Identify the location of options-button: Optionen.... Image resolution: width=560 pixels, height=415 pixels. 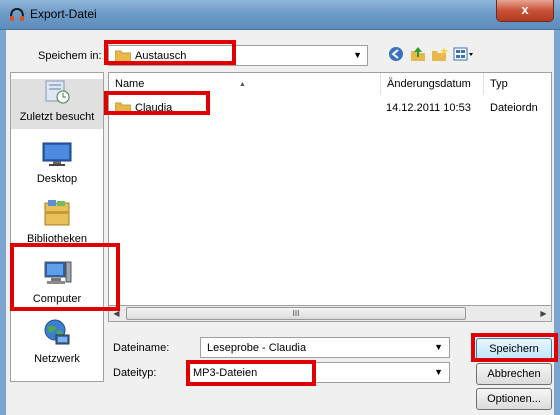
(514, 399).